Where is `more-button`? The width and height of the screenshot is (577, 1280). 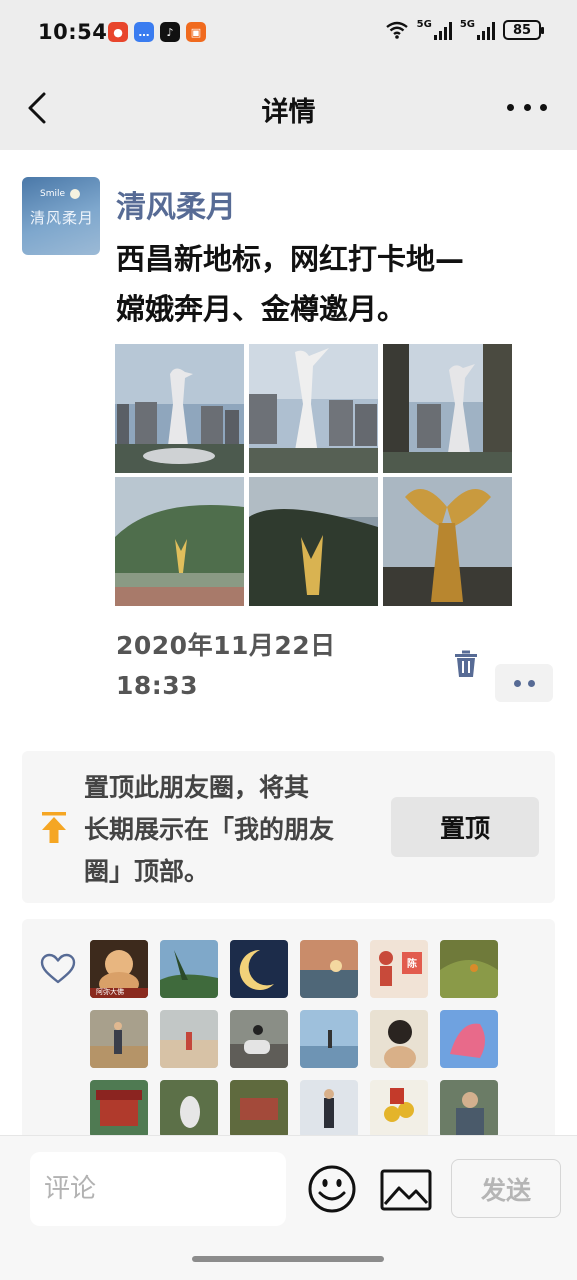
more-button is located at coordinates (527, 107).